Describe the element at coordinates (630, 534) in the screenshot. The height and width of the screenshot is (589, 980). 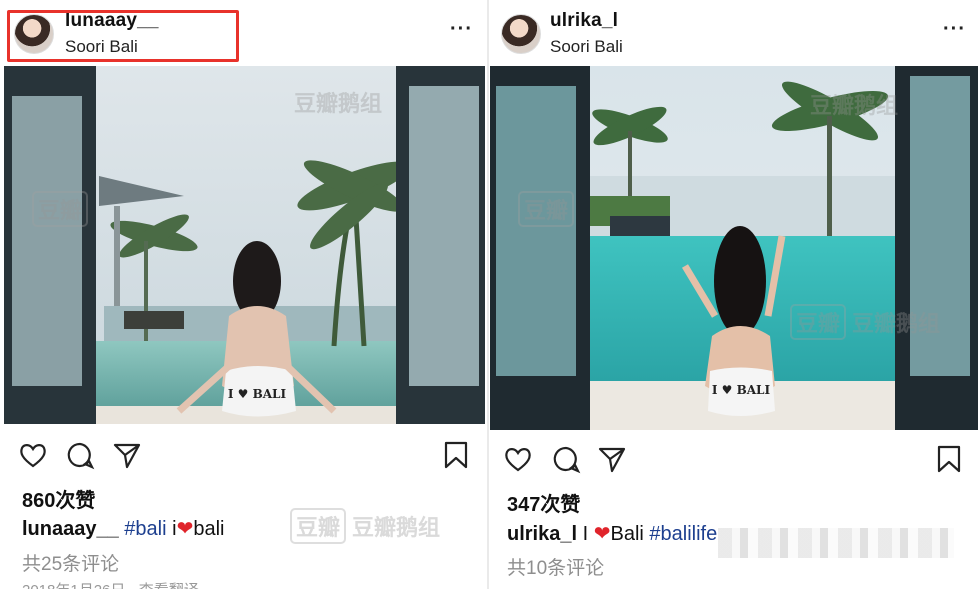
I see `caption-text: Bali` at that location.